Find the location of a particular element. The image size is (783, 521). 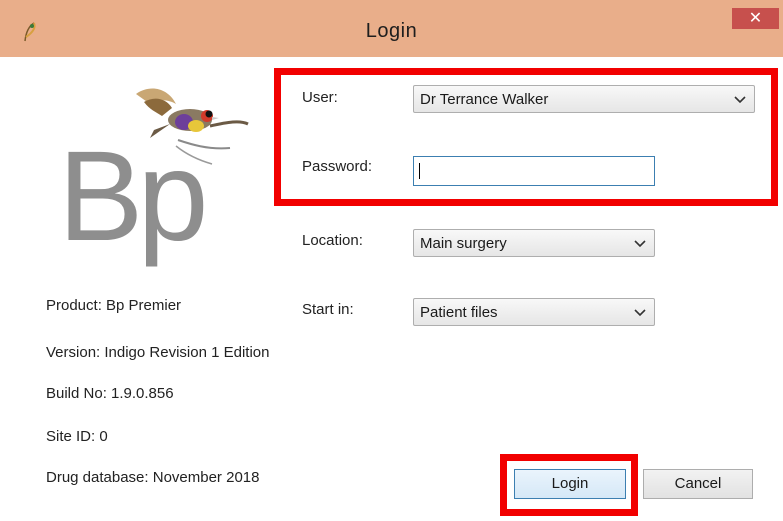

title-bar: Login ✕ is located at coordinates (391, 28).